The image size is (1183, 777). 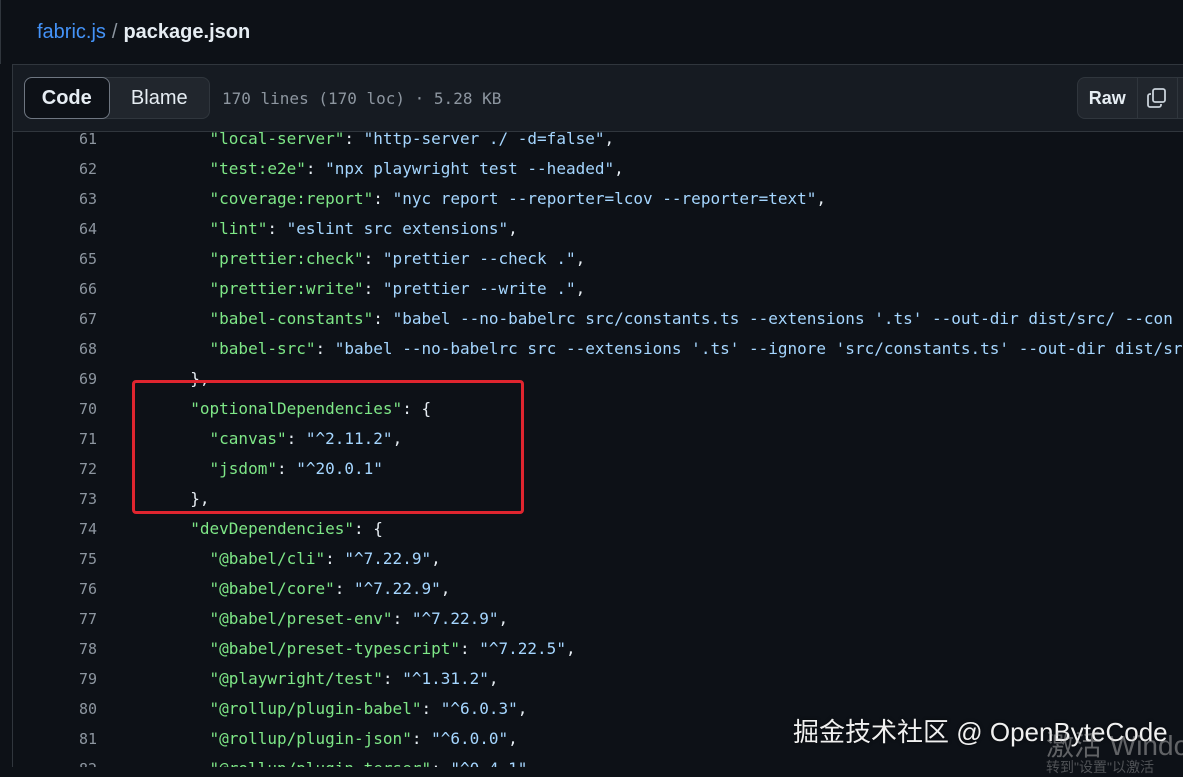 I want to click on line-number: 79, so click(x=55, y=679).